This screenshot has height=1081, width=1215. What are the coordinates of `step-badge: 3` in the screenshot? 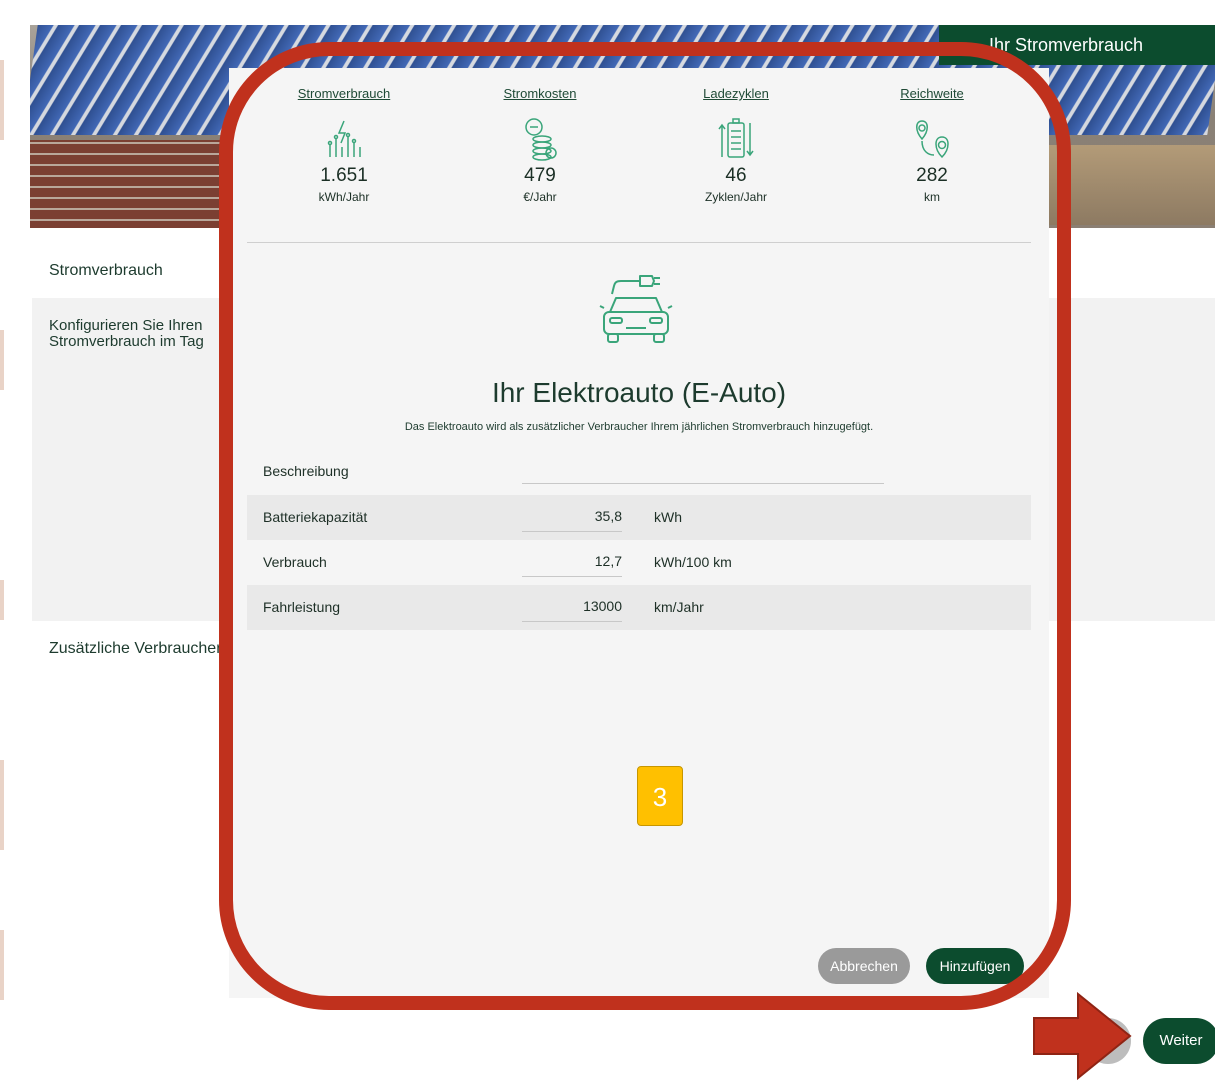 It's located at (660, 796).